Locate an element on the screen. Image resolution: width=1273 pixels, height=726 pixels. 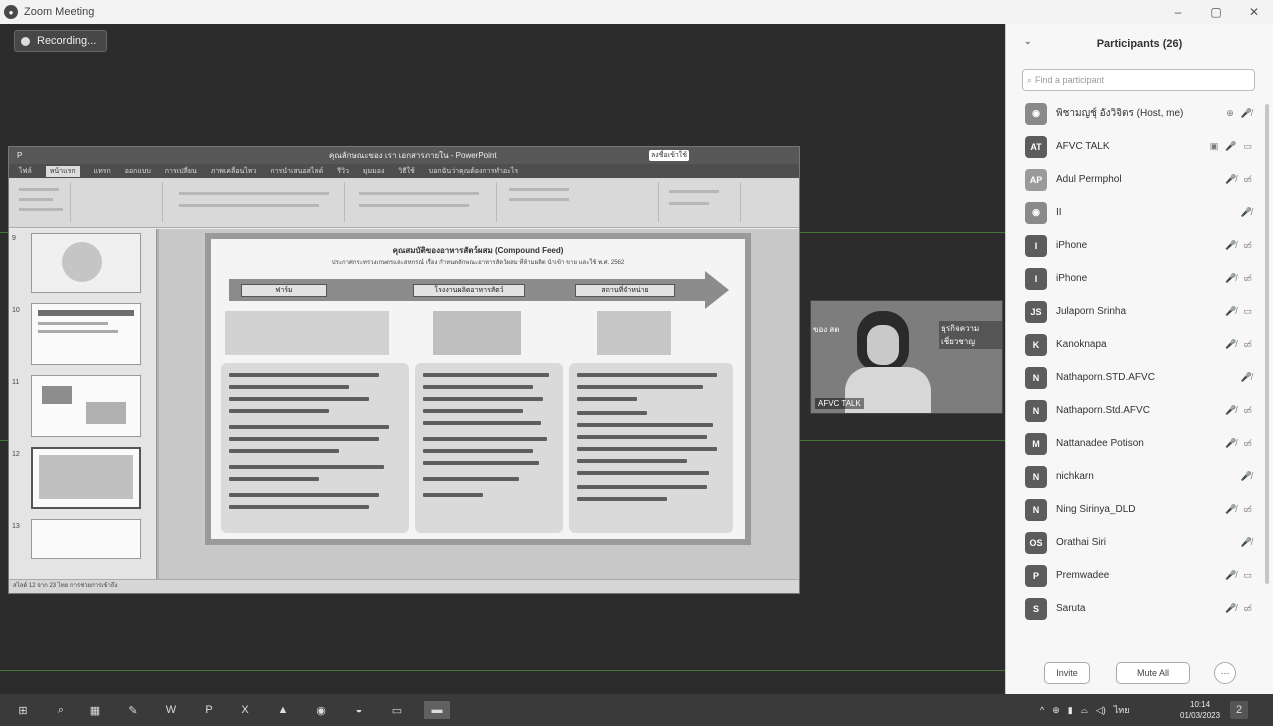
slide-thumbnail-selected is located at coordinates (86, 478).